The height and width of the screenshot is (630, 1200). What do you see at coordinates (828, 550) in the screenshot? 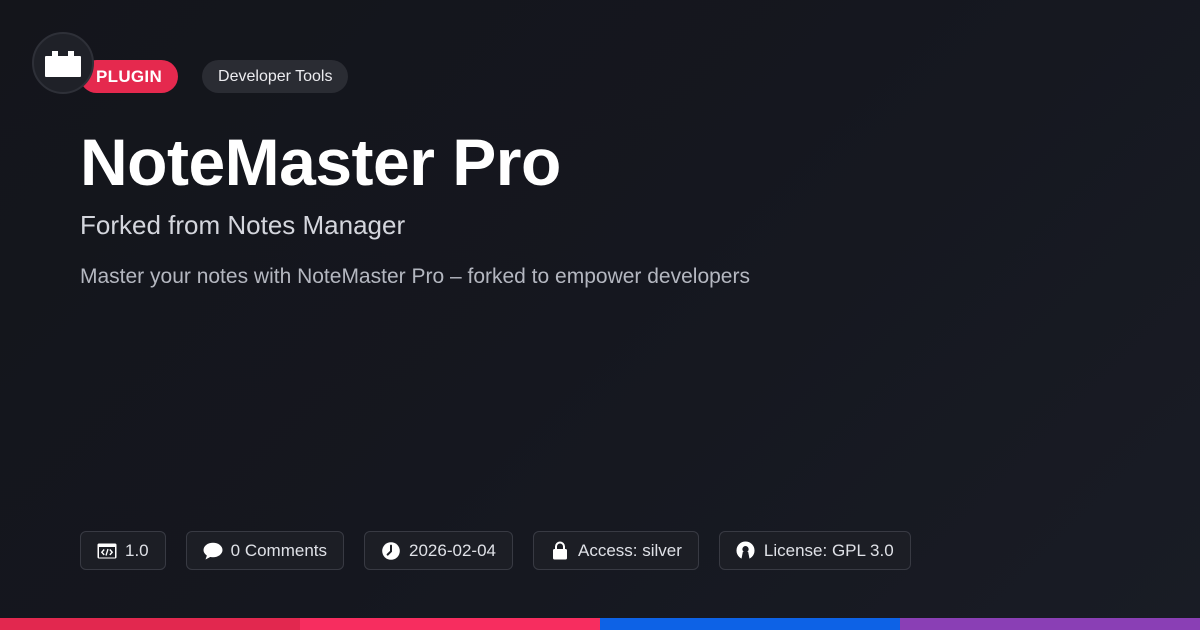
I see `license-label: License: GPL 3.0` at bounding box center [828, 550].